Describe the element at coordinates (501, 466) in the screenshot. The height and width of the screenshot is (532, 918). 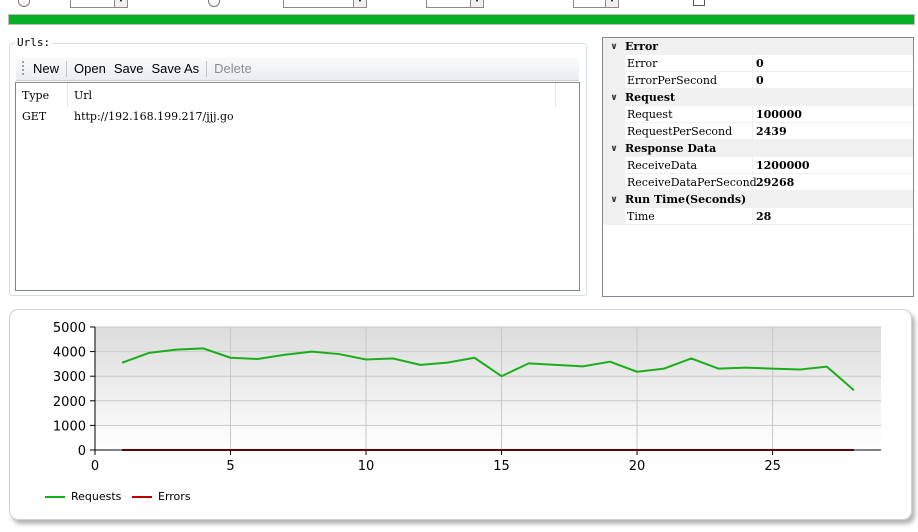
I see `x-tick-label: 15` at that location.